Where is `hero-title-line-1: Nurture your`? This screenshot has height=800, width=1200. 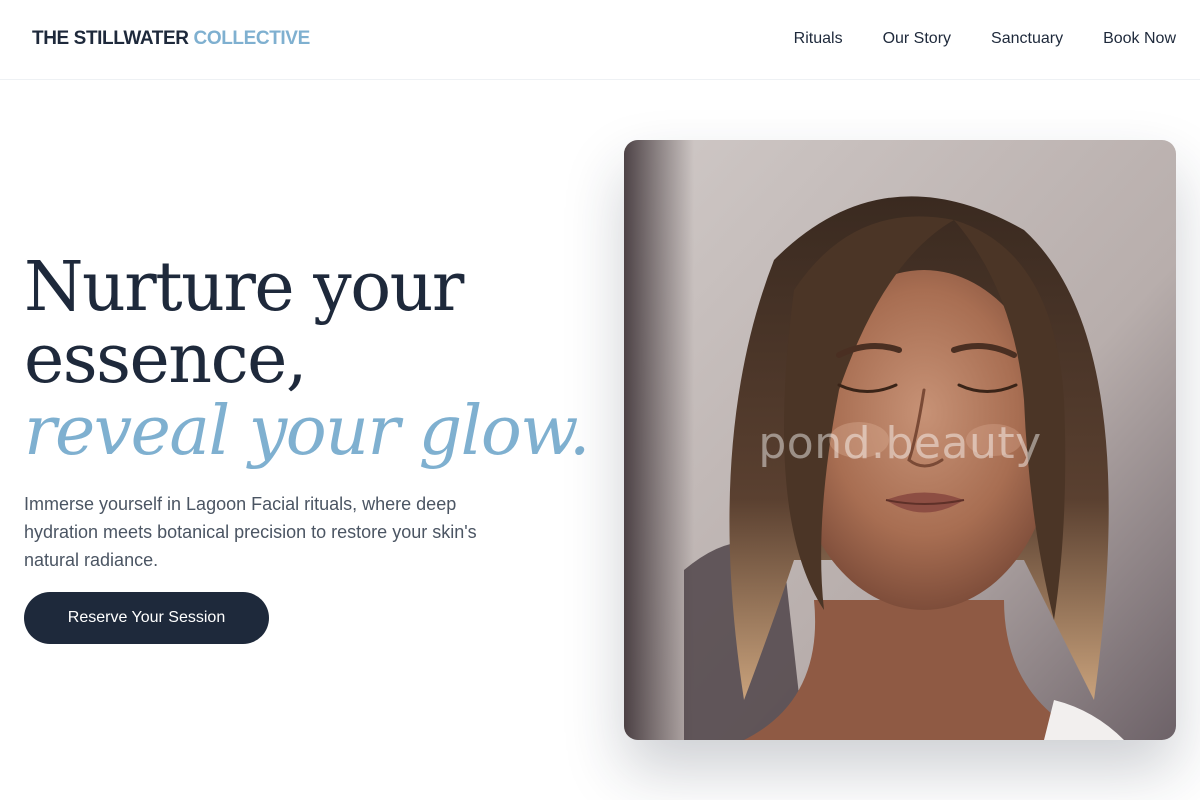
hero-title-line-1: Nurture your is located at coordinates (244, 287).